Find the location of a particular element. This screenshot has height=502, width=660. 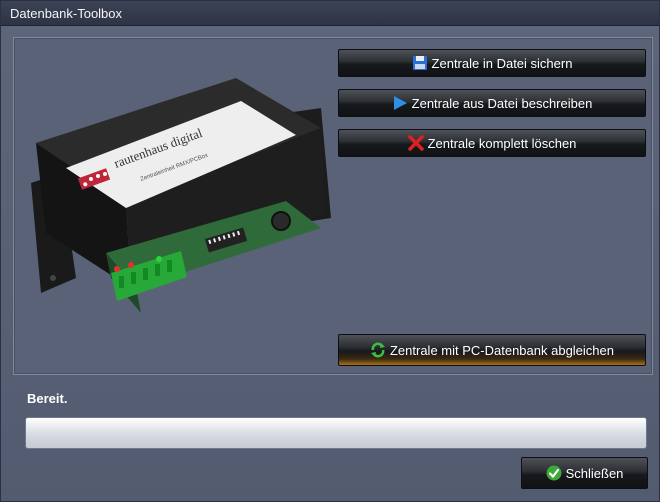

close-button: Schließen is located at coordinates (584, 473).